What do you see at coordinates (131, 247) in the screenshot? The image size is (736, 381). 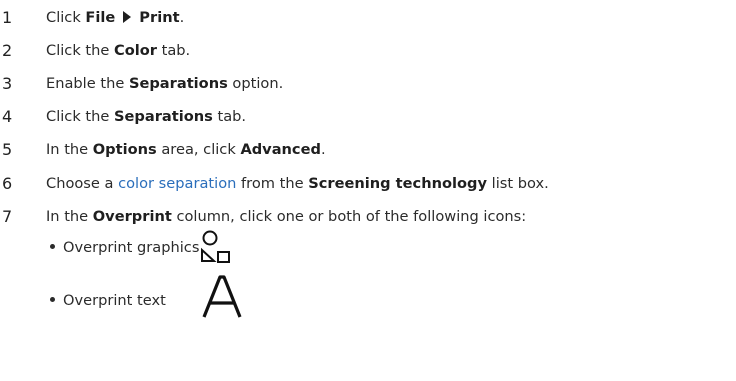 I see `bullet-label: Overprint graphics` at bounding box center [131, 247].